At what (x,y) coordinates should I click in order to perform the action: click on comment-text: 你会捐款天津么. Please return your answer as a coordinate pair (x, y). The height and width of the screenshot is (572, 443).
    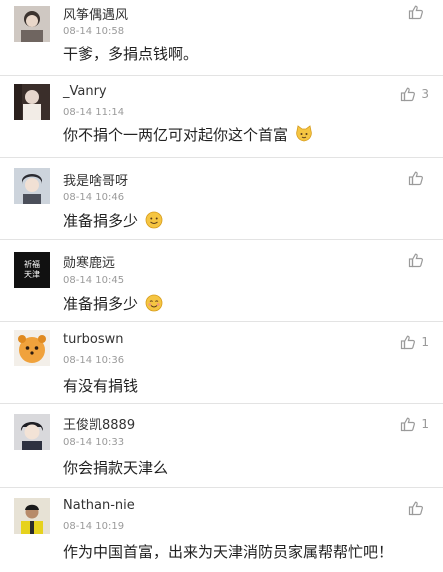
    Looking at the image, I should click on (116, 468).